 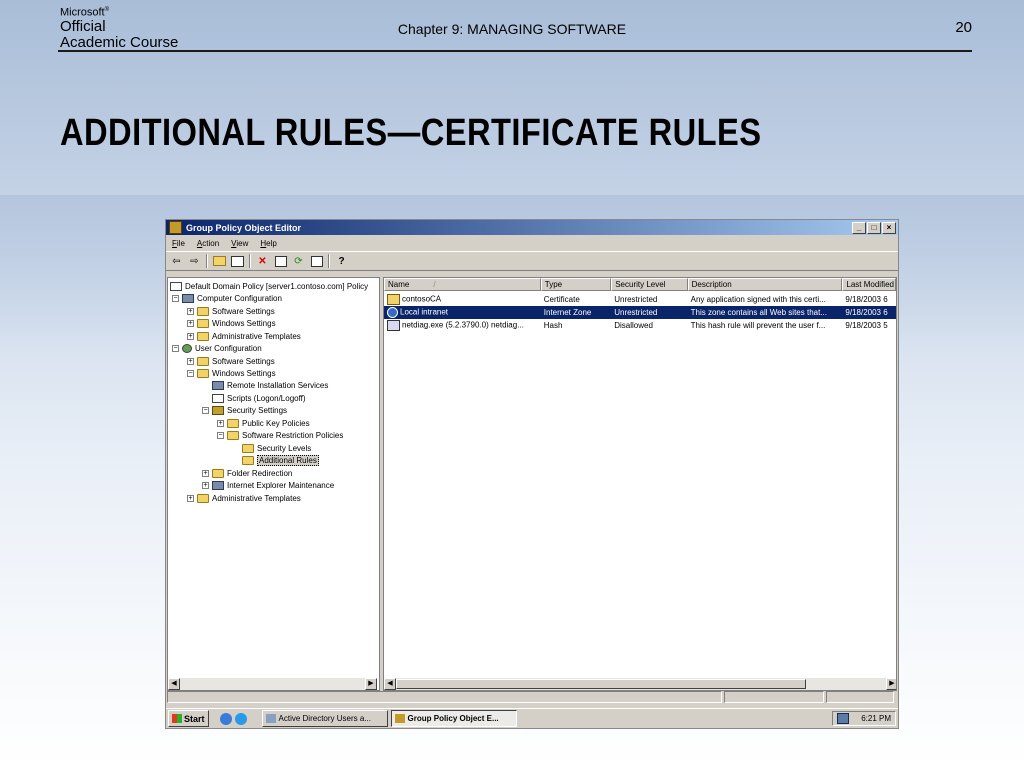 What do you see at coordinates (188, 718) in the screenshot?
I see `start-button: Start` at bounding box center [188, 718].